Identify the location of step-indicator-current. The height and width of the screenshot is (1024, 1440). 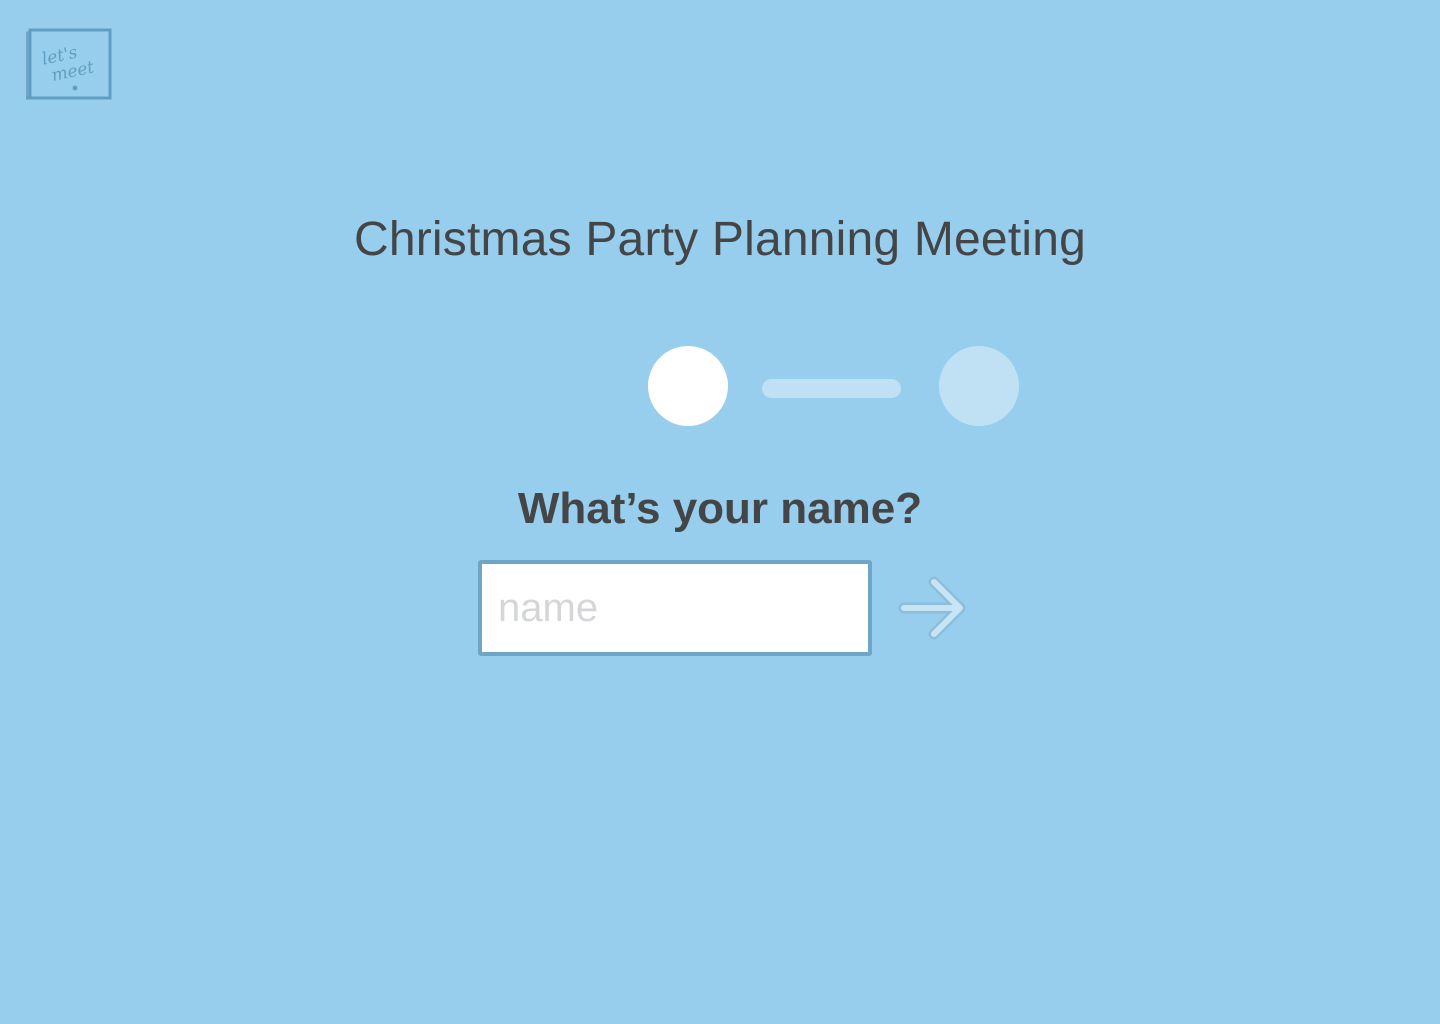
(688, 386).